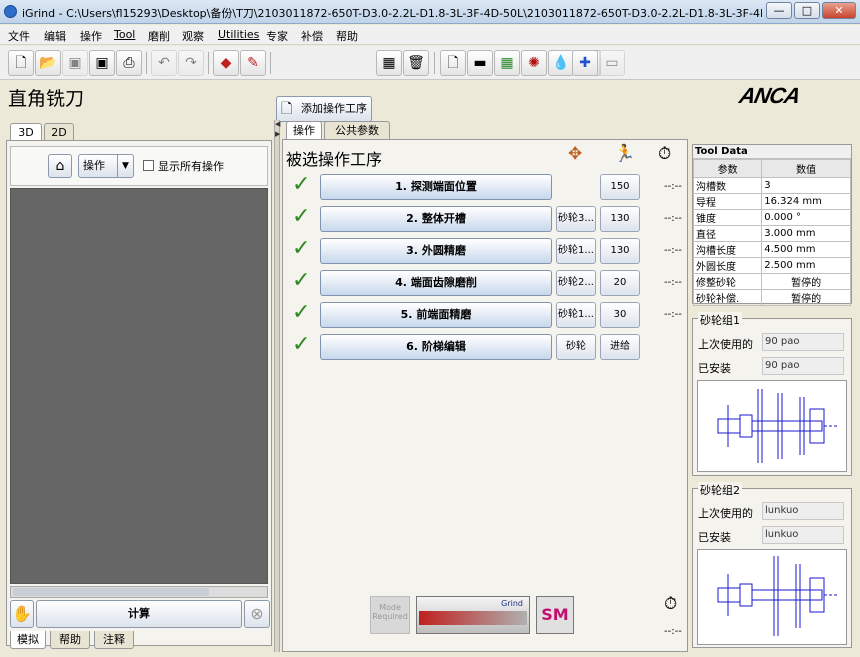 This screenshot has width=860, height=657. I want to click on table-icon: ▦, so click(507, 63).